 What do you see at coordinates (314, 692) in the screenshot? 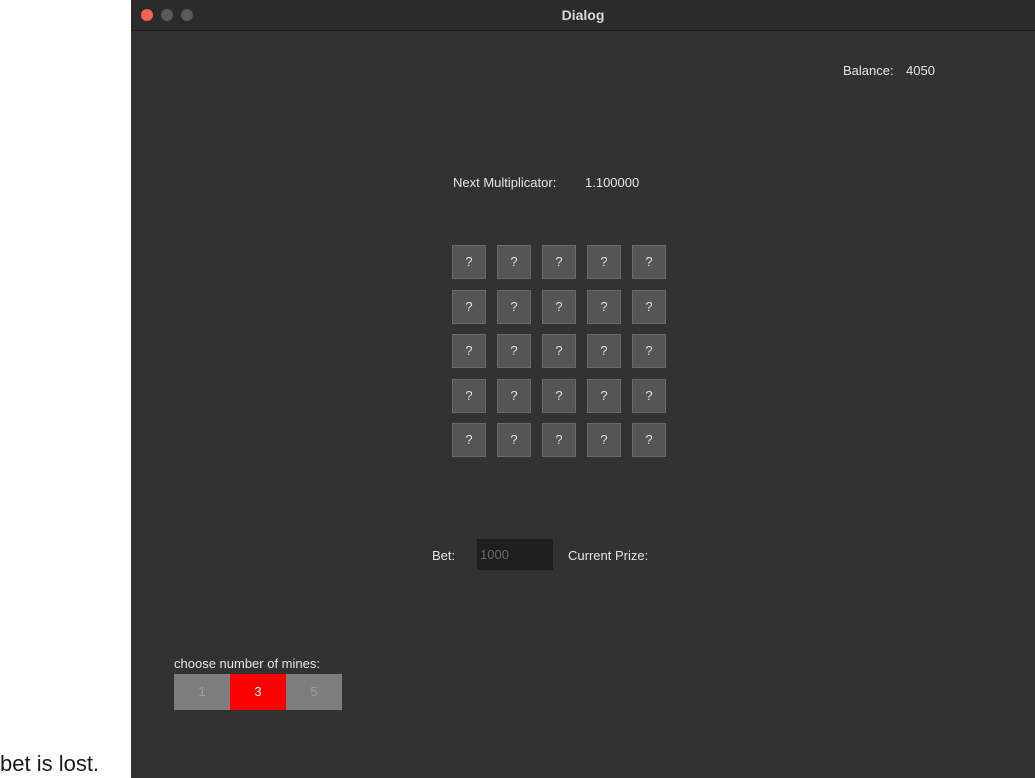
I see `mines-option-5: 5` at bounding box center [314, 692].